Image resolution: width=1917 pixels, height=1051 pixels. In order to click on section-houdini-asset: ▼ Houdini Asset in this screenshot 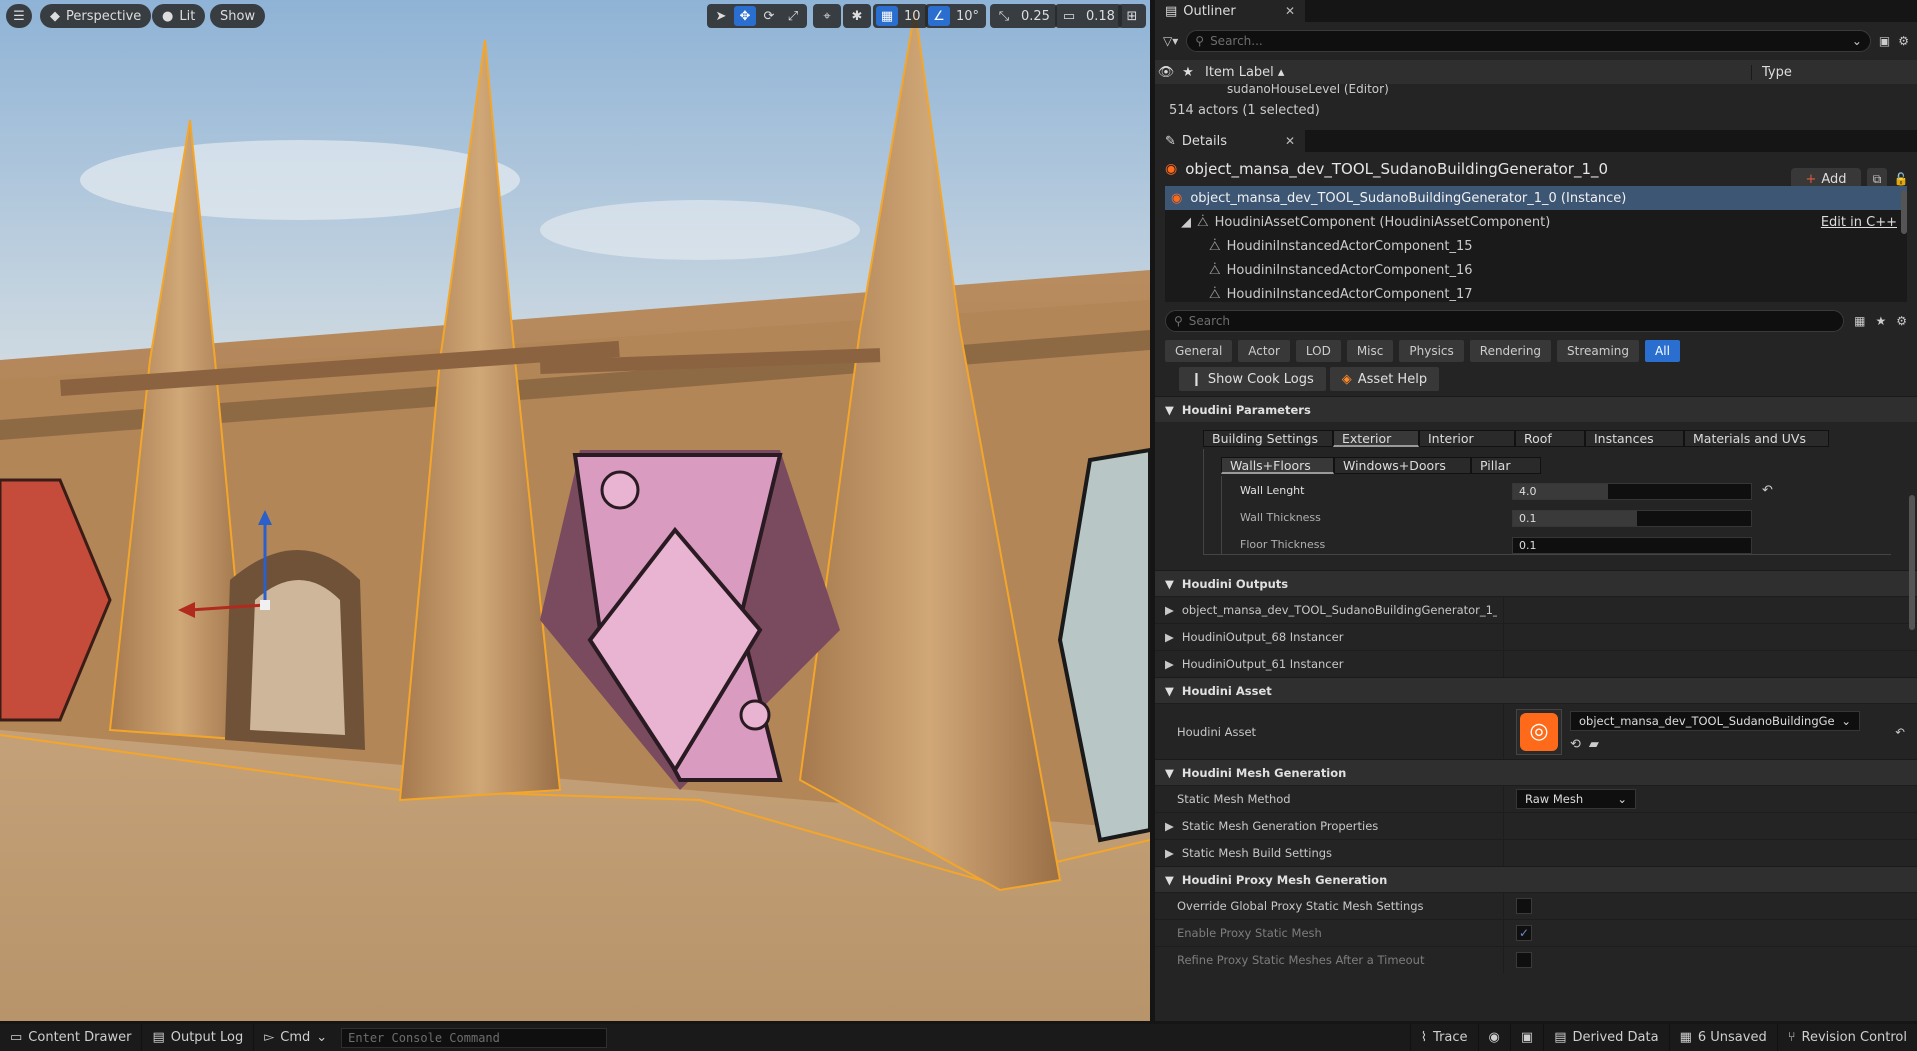, I will do `click(1536, 690)`.